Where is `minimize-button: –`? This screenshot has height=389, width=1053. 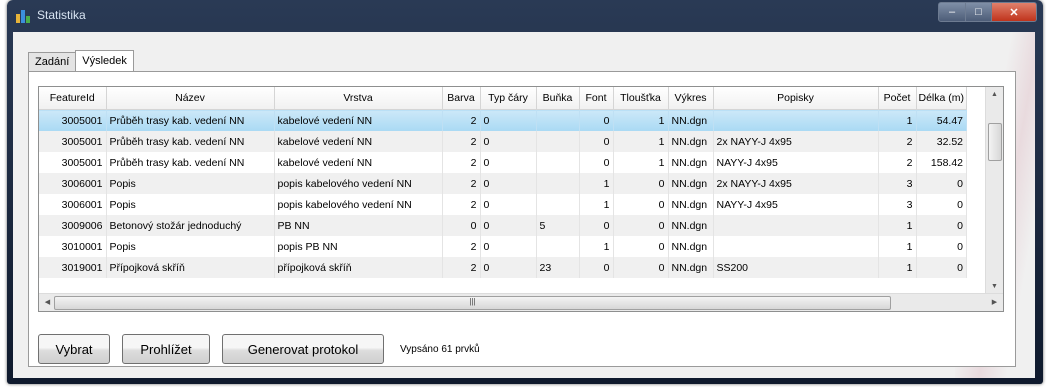
minimize-button: – is located at coordinates (952, 12).